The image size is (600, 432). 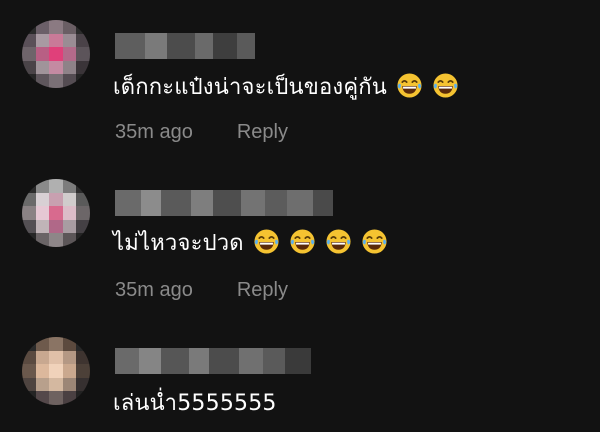 What do you see at coordinates (250, 87) in the screenshot?
I see `comment-body: เด็กกะแป๋งน่าจะเป็นของคู่กัน` at bounding box center [250, 87].